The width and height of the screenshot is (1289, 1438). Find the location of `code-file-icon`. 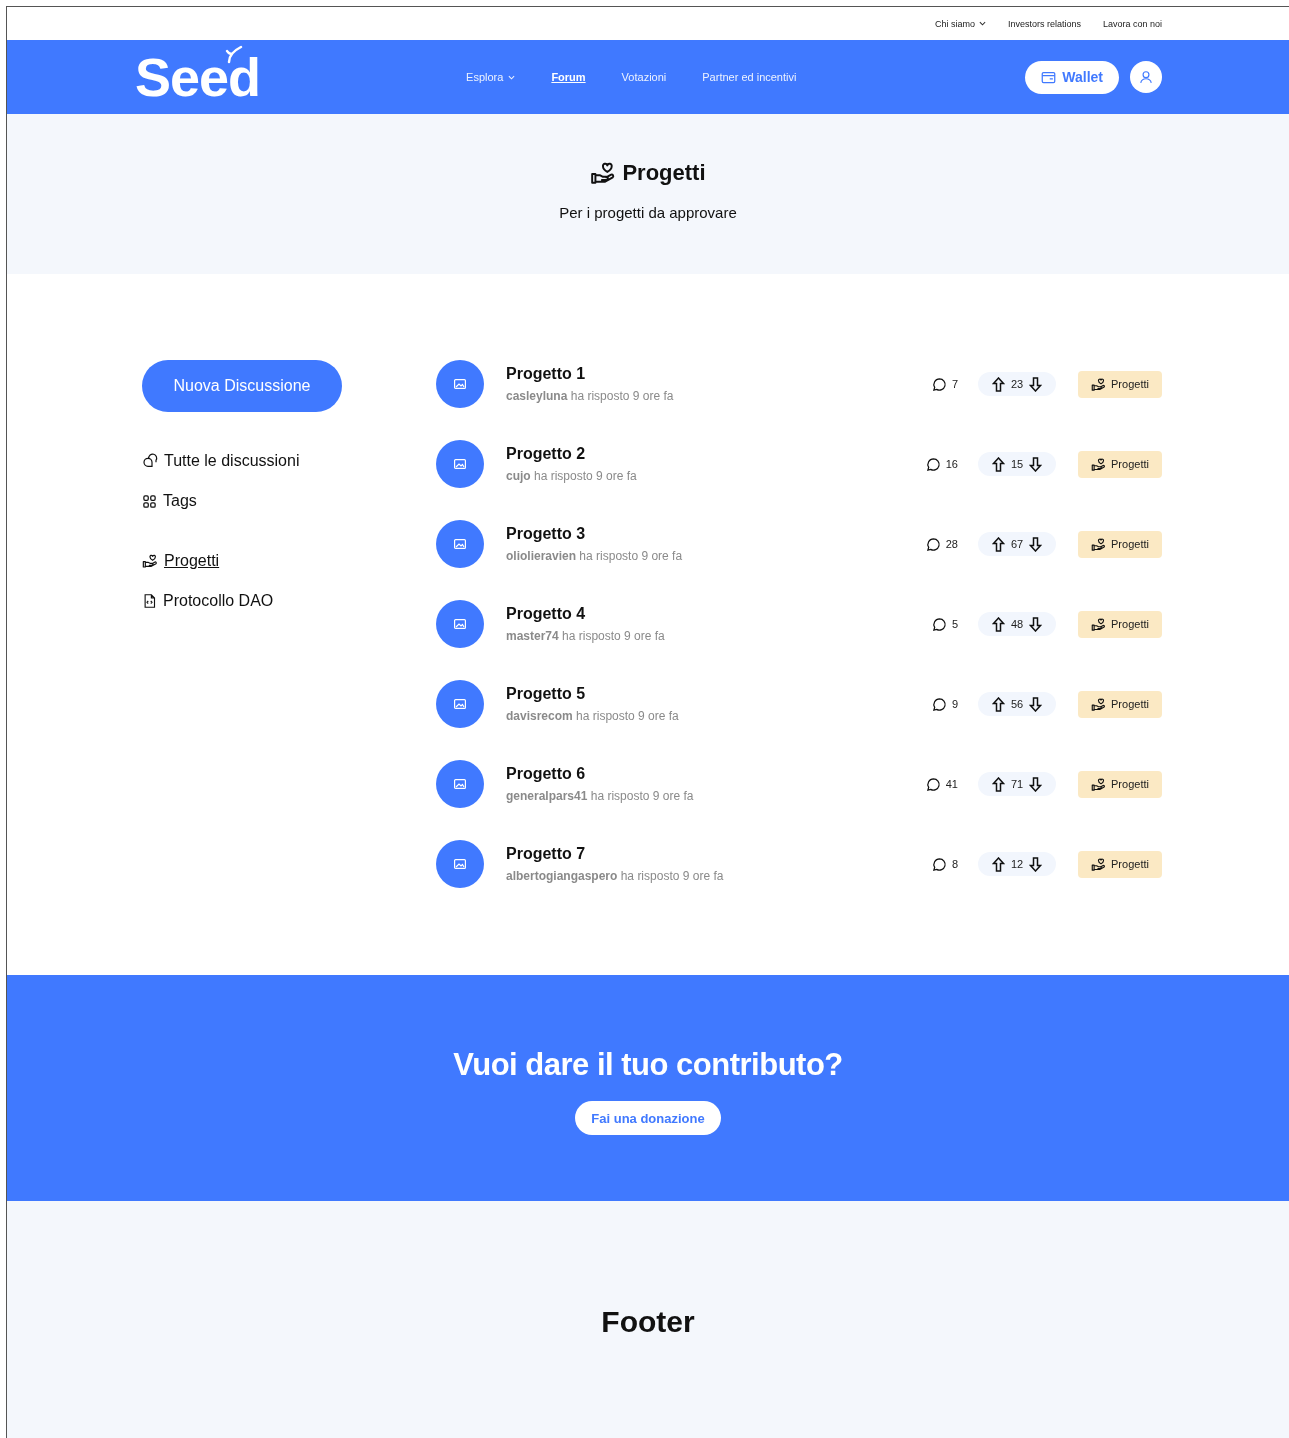

code-file-icon is located at coordinates (149, 601).